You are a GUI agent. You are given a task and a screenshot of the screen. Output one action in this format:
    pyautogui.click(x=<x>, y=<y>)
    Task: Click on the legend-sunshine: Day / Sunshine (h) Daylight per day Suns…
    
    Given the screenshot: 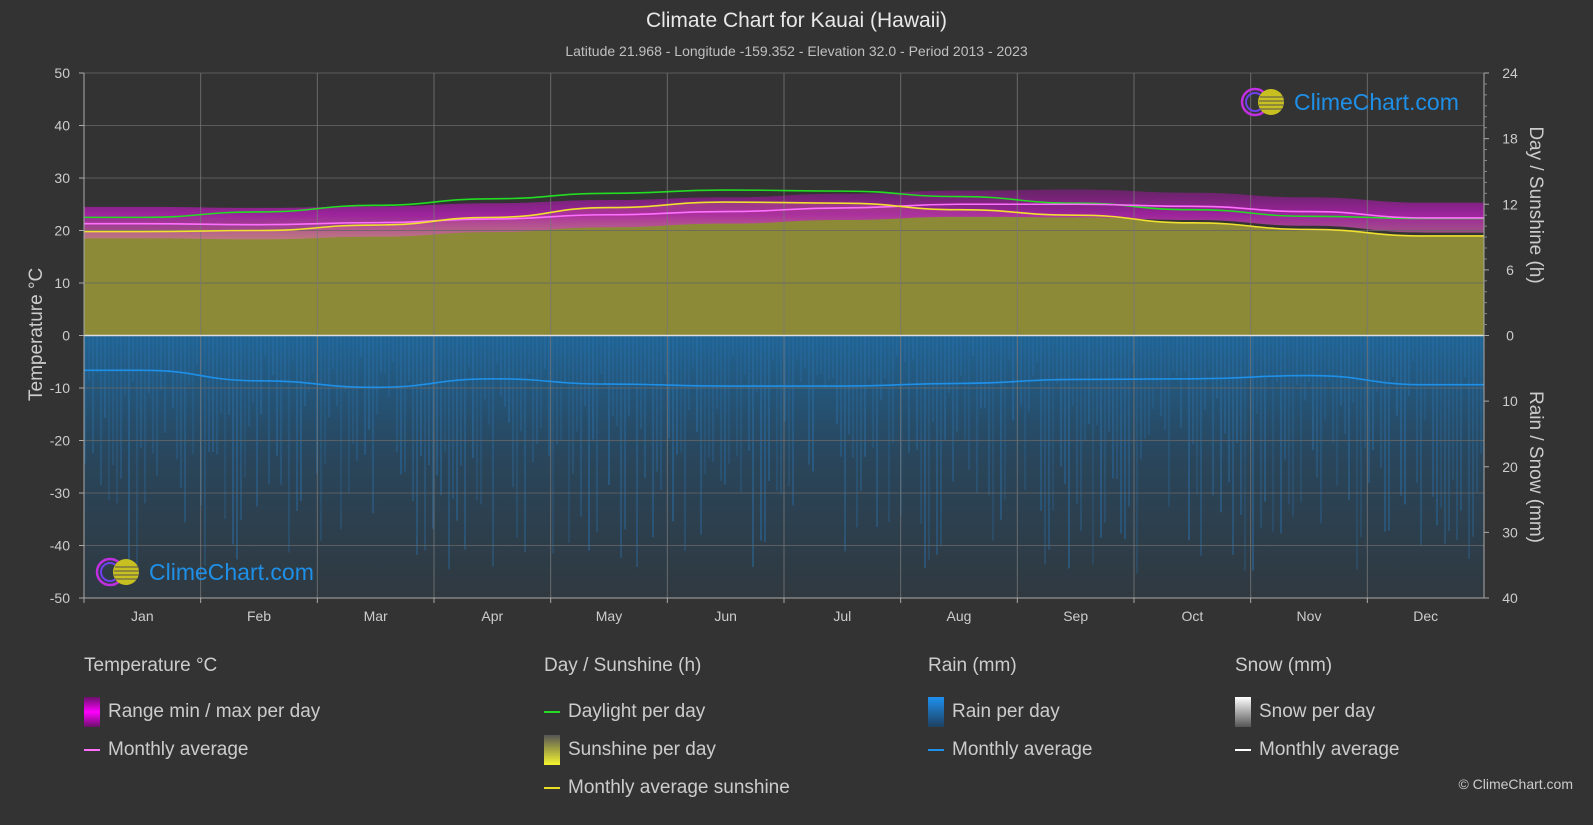 What is the action you would take?
    pyautogui.click(x=667, y=731)
    